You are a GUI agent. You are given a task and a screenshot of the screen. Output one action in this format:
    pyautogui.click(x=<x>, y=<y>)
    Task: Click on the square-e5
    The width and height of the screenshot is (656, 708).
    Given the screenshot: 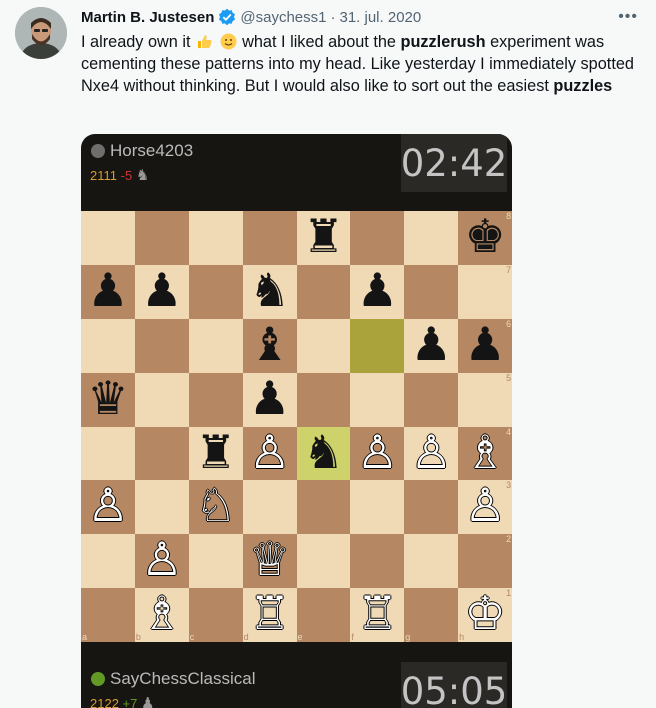 What is the action you would take?
    pyautogui.click(x=323, y=399)
    